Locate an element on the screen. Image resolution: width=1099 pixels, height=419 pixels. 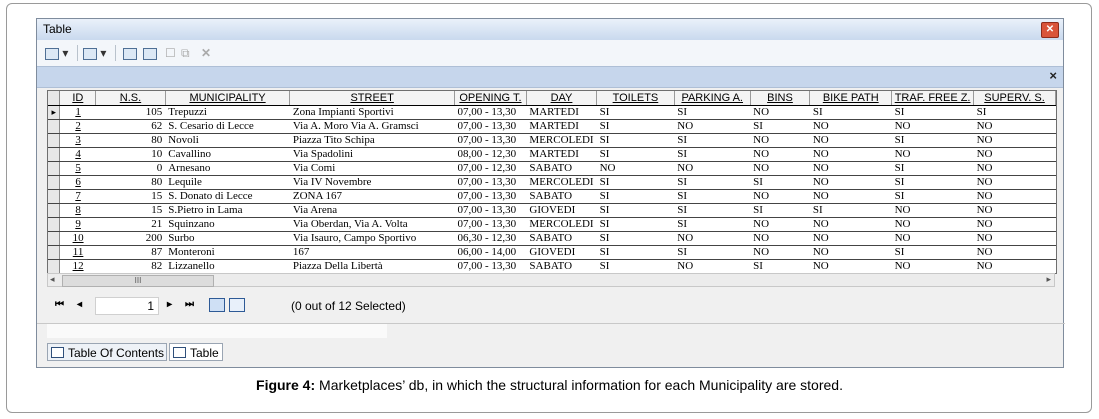
table-cell: 10 is located at coordinates (77, 238).